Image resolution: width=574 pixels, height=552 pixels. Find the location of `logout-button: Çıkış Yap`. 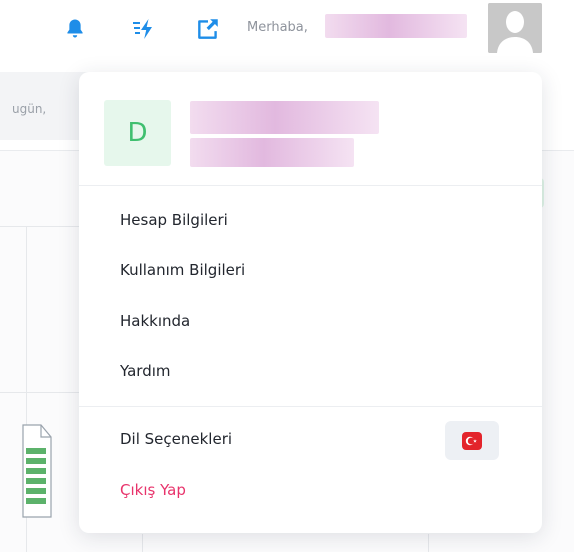

logout-button: Çıkış Yap is located at coordinates (153, 490).